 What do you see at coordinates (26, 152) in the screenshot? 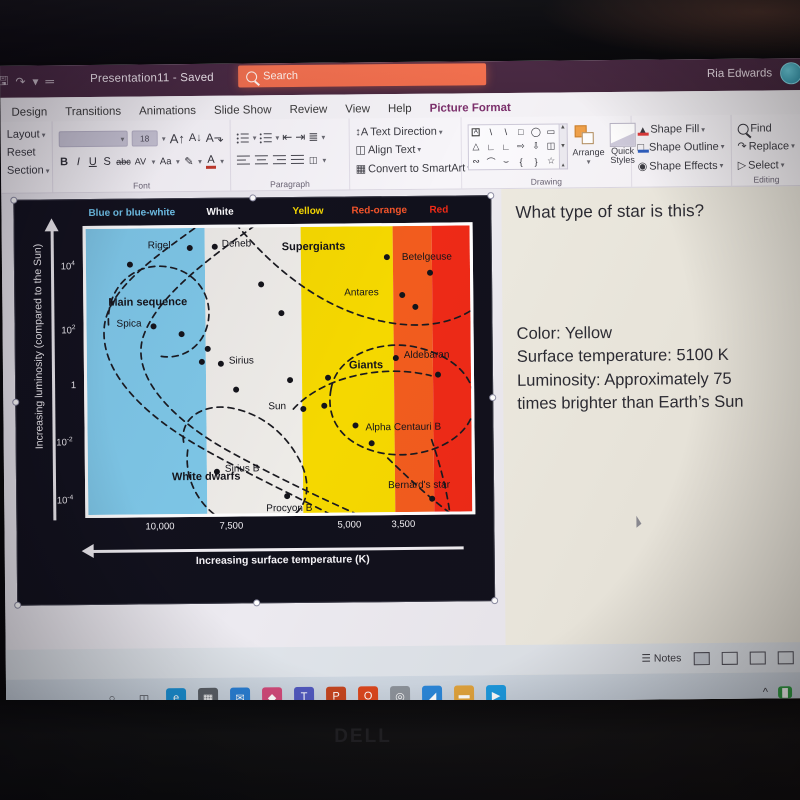
I see `reset-button: Reset` at bounding box center [26, 152].